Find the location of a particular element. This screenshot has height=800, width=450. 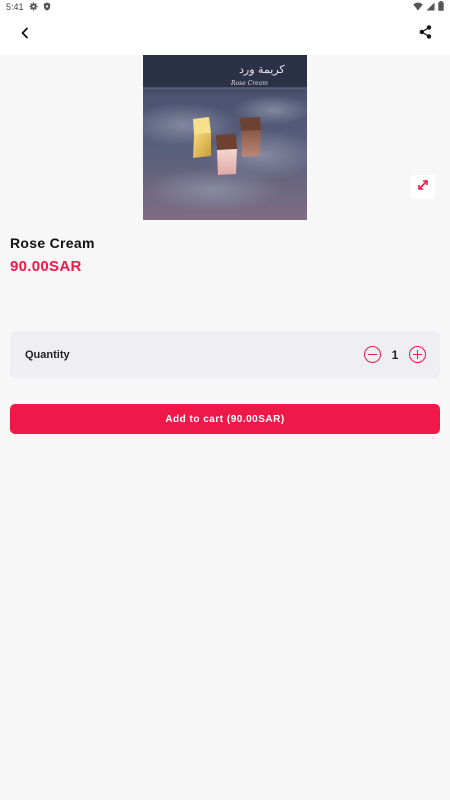

back-button is located at coordinates (25, 35).